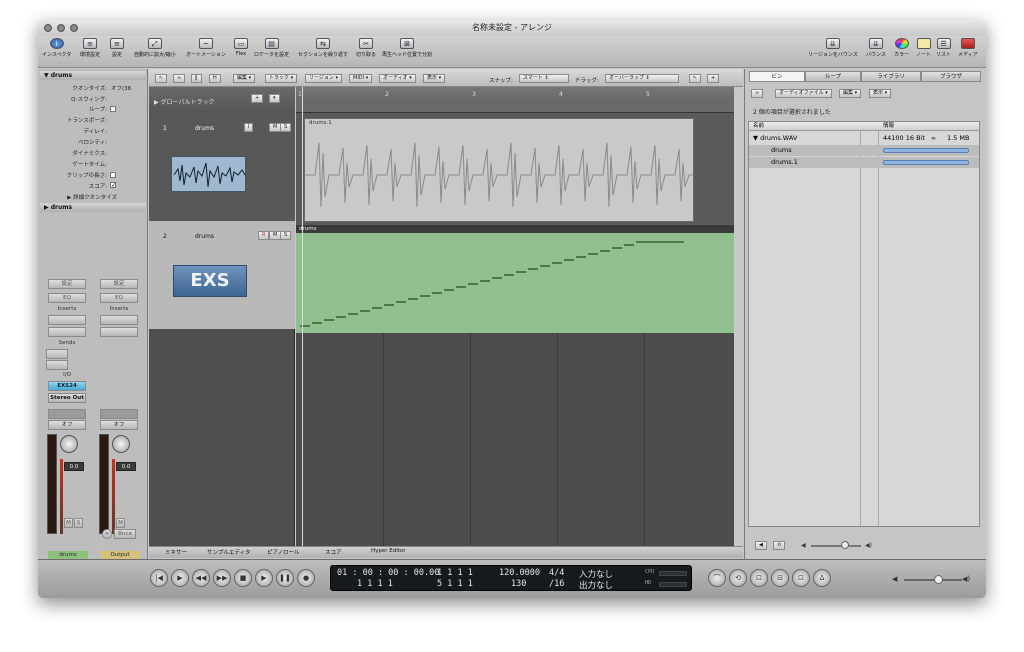  What do you see at coordinates (845, 545) in the screenshot?
I see `preview-volume-knob` at bounding box center [845, 545].